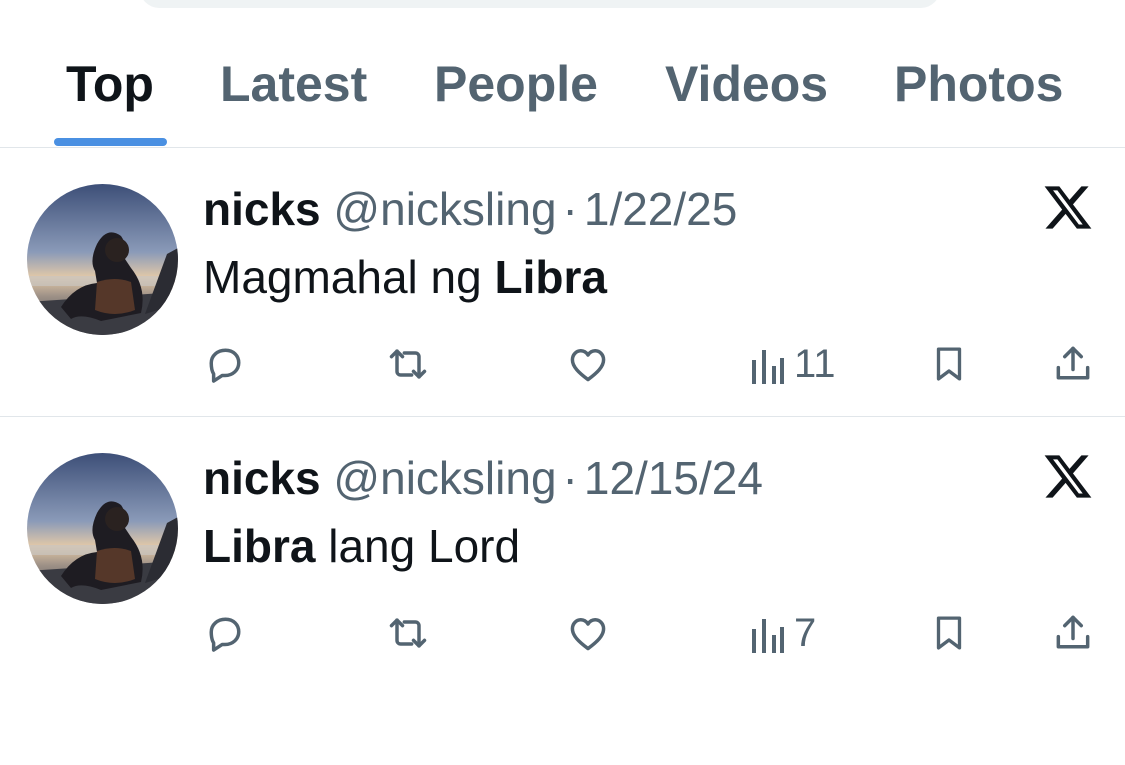  I want to click on views-button: 7, so click(782, 633).